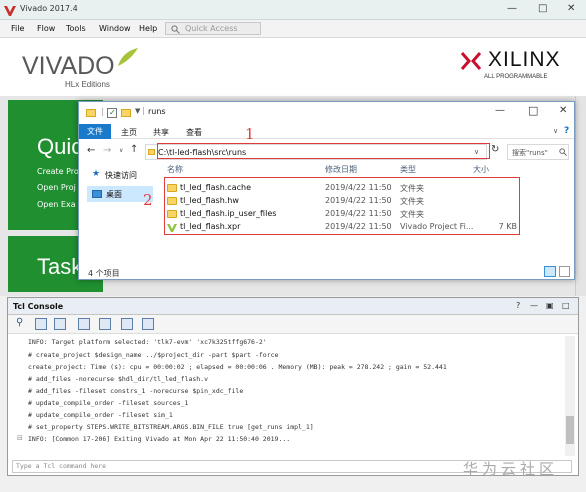  Describe the element at coordinates (91, 113) in the screenshot. I see `folder-icon` at that location.